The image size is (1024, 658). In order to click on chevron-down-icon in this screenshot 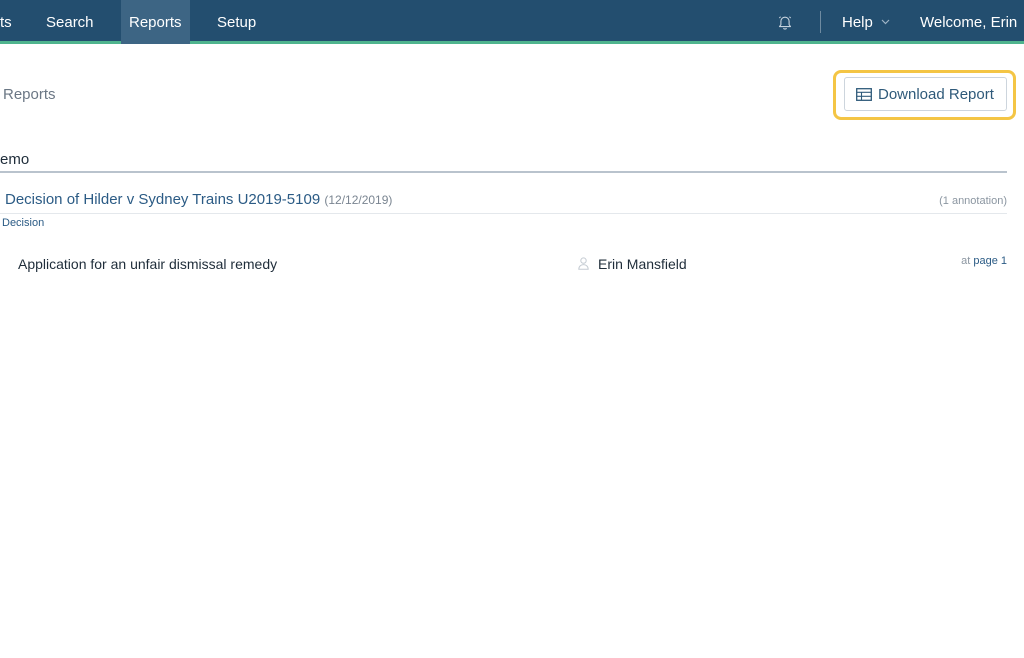, I will do `click(885, 22)`.